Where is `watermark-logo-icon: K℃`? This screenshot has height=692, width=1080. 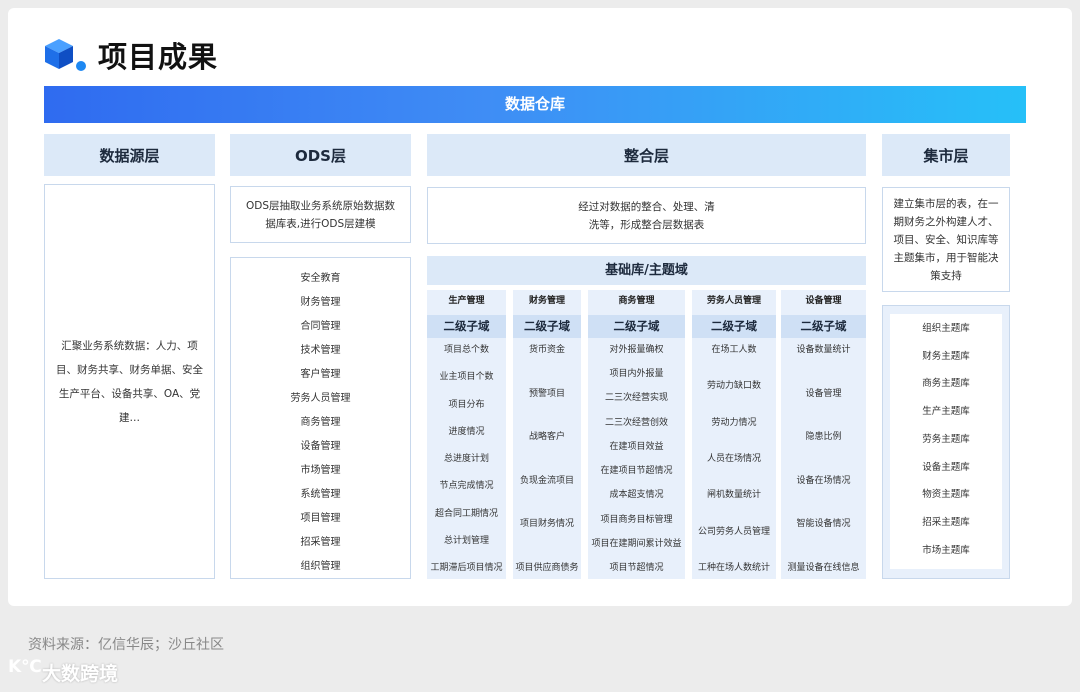
watermark-logo-icon: K℃ is located at coordinates (25, 667).